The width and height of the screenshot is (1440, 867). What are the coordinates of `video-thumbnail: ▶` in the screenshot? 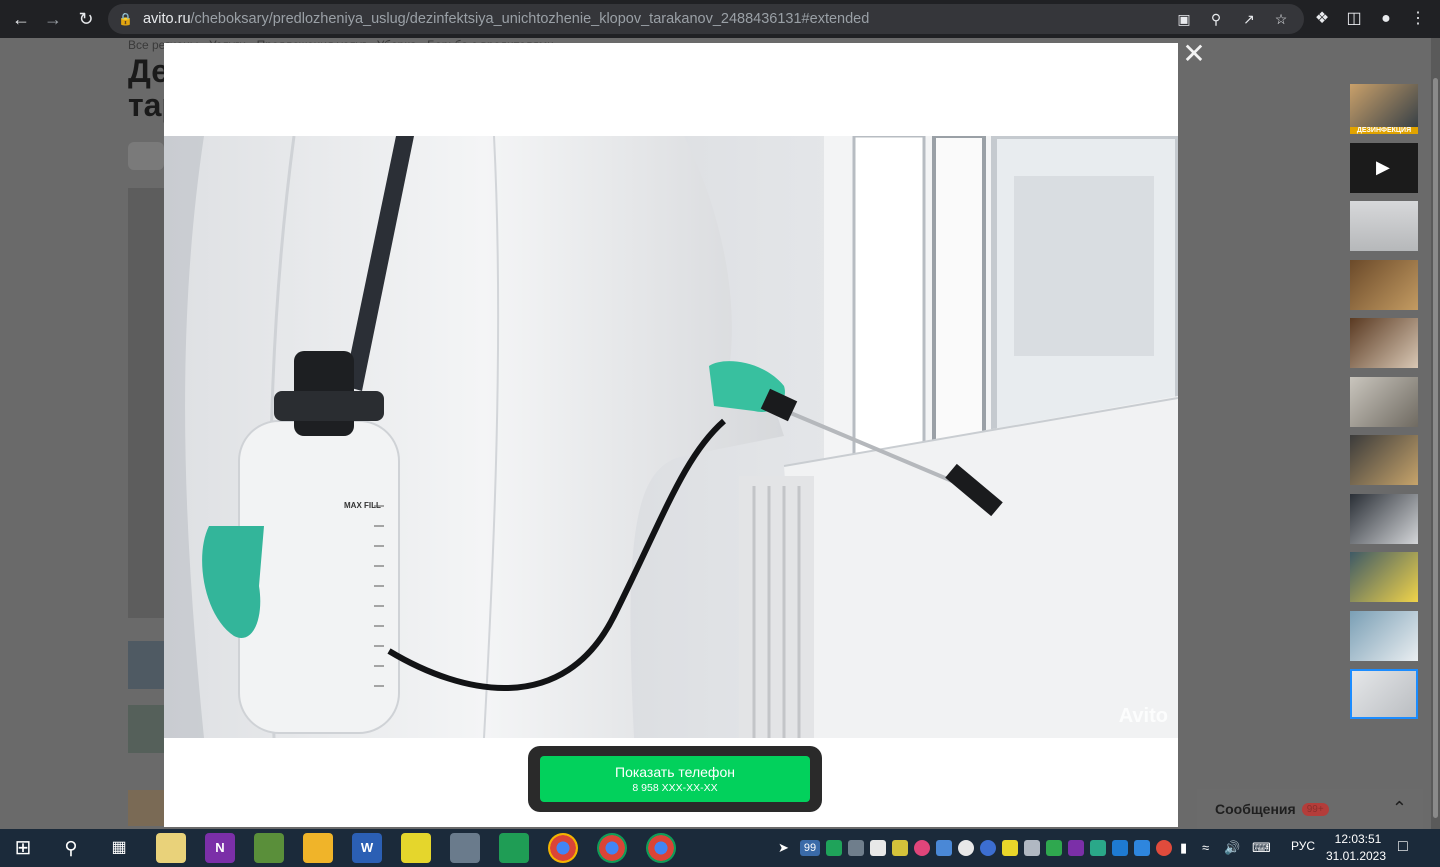 It's located at (1384, 167).